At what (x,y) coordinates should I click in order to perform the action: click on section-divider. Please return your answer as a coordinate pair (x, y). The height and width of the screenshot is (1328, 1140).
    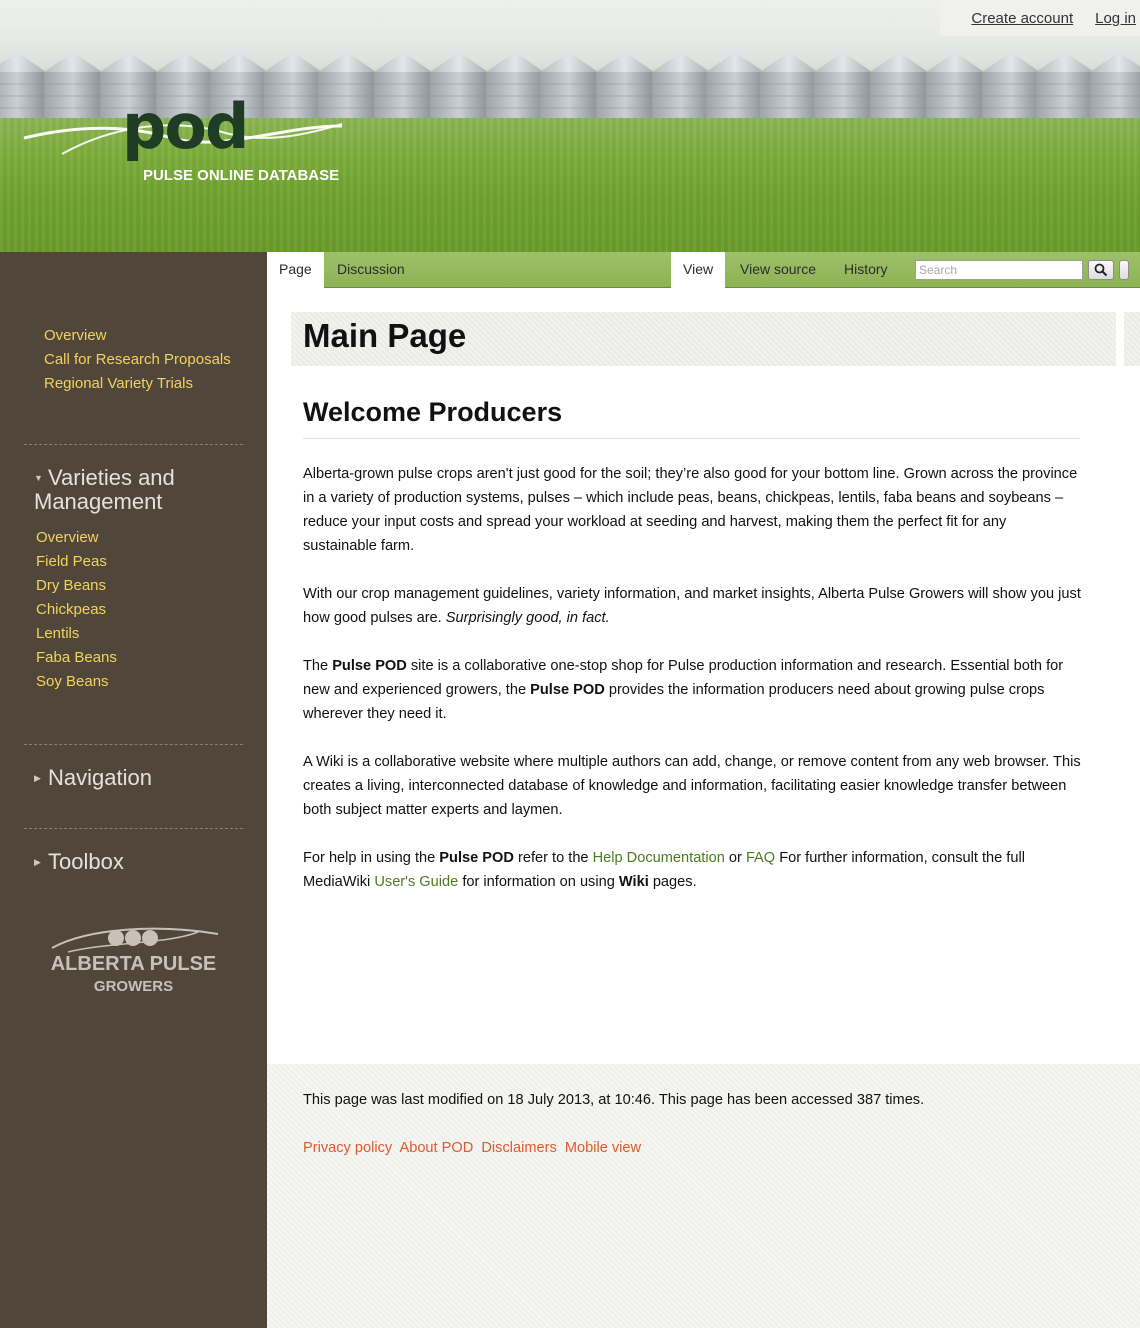
    Looking at the image, I should click on (691, 438).